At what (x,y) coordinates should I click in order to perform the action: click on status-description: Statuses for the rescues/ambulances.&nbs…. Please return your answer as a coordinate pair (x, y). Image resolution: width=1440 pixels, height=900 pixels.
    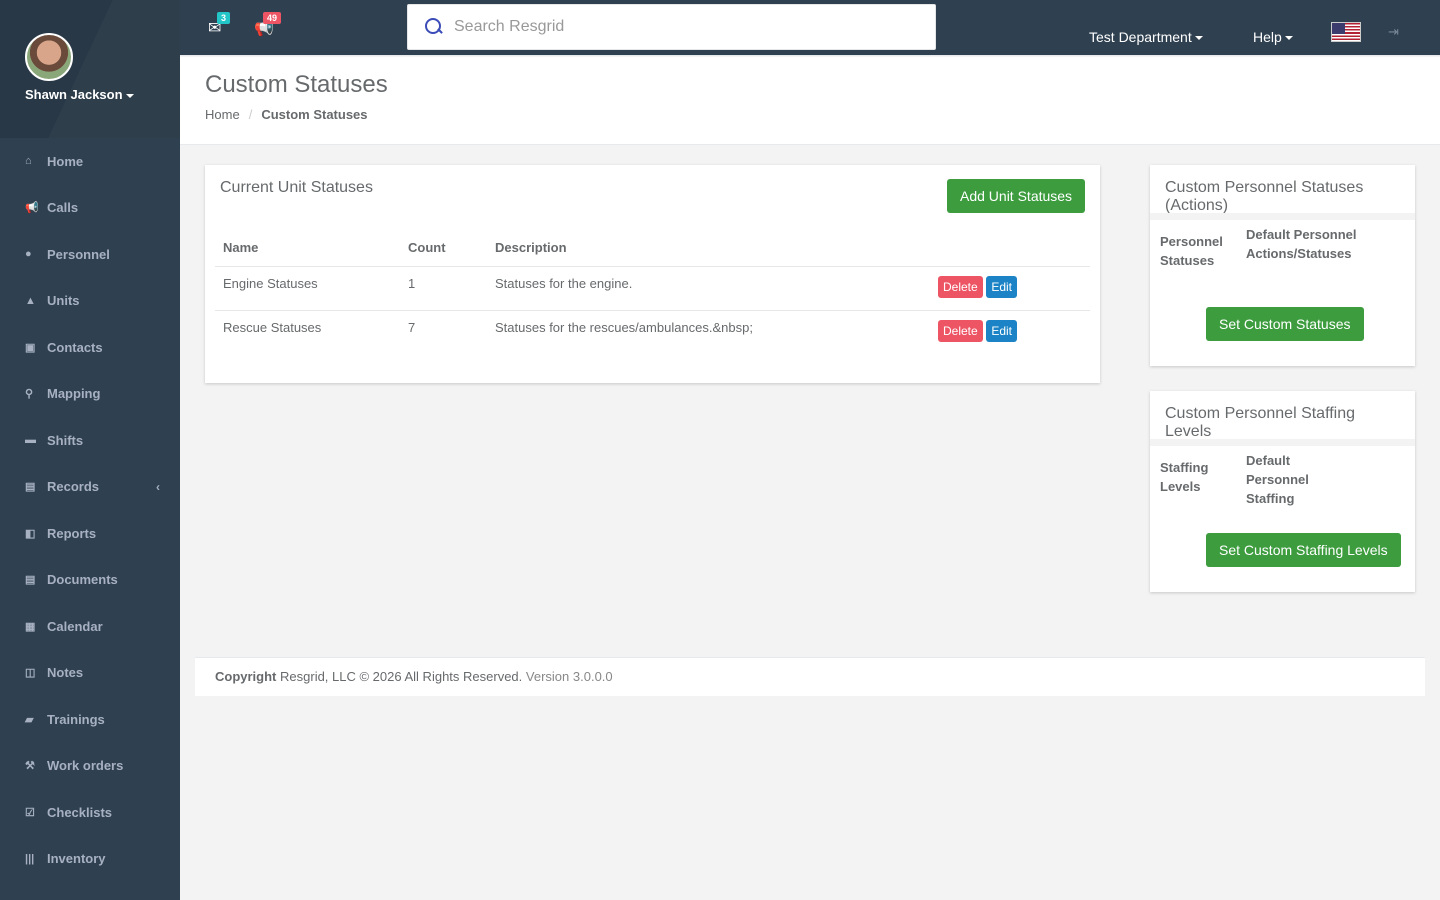
    Looking at the image, I should click on (624, 327).